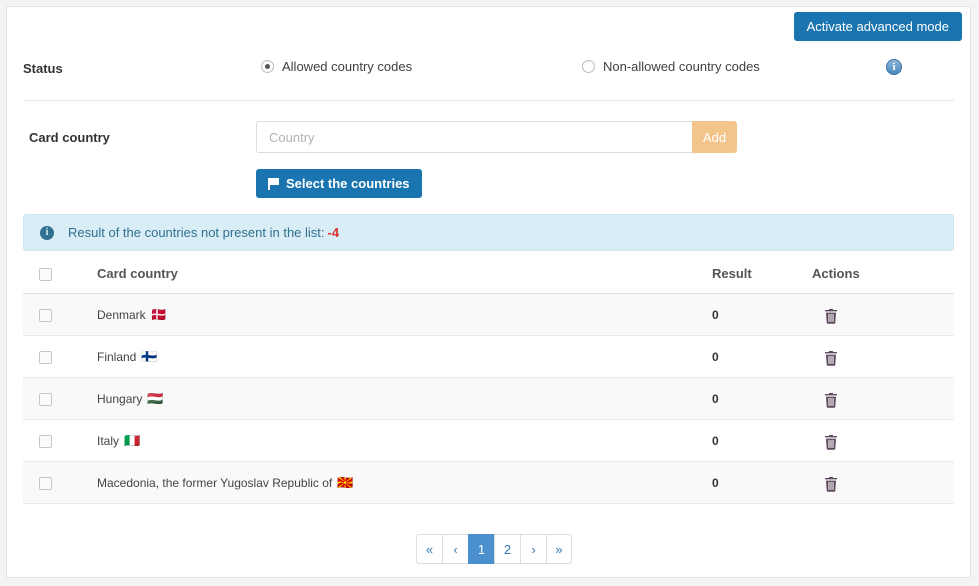  Describe the element at coordinates (474, 137) in the screenshot. I see `country-input` at that location.